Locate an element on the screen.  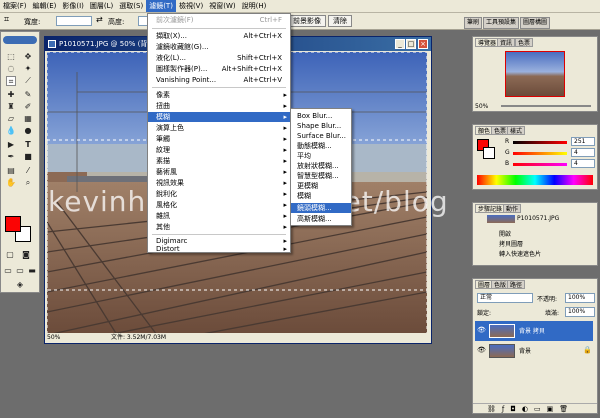
history-step-quick-mask: 轉入快速遮色片 is located at coordinates (520, 253).